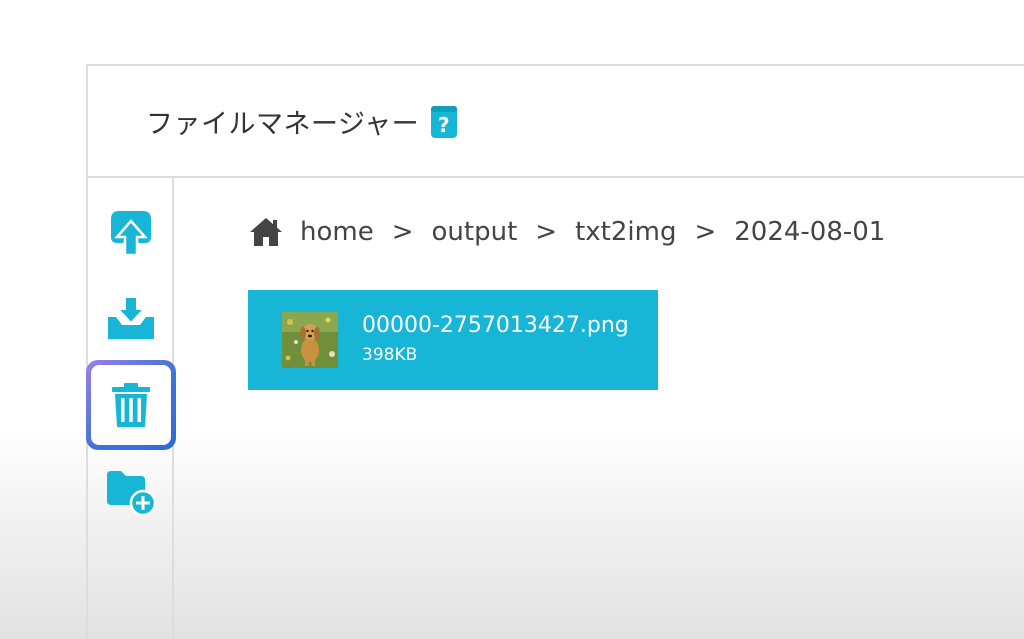 The width and height of the screenshot is (1024, 639). I want to click on breadcrumb-output: output, so click(475, 232).